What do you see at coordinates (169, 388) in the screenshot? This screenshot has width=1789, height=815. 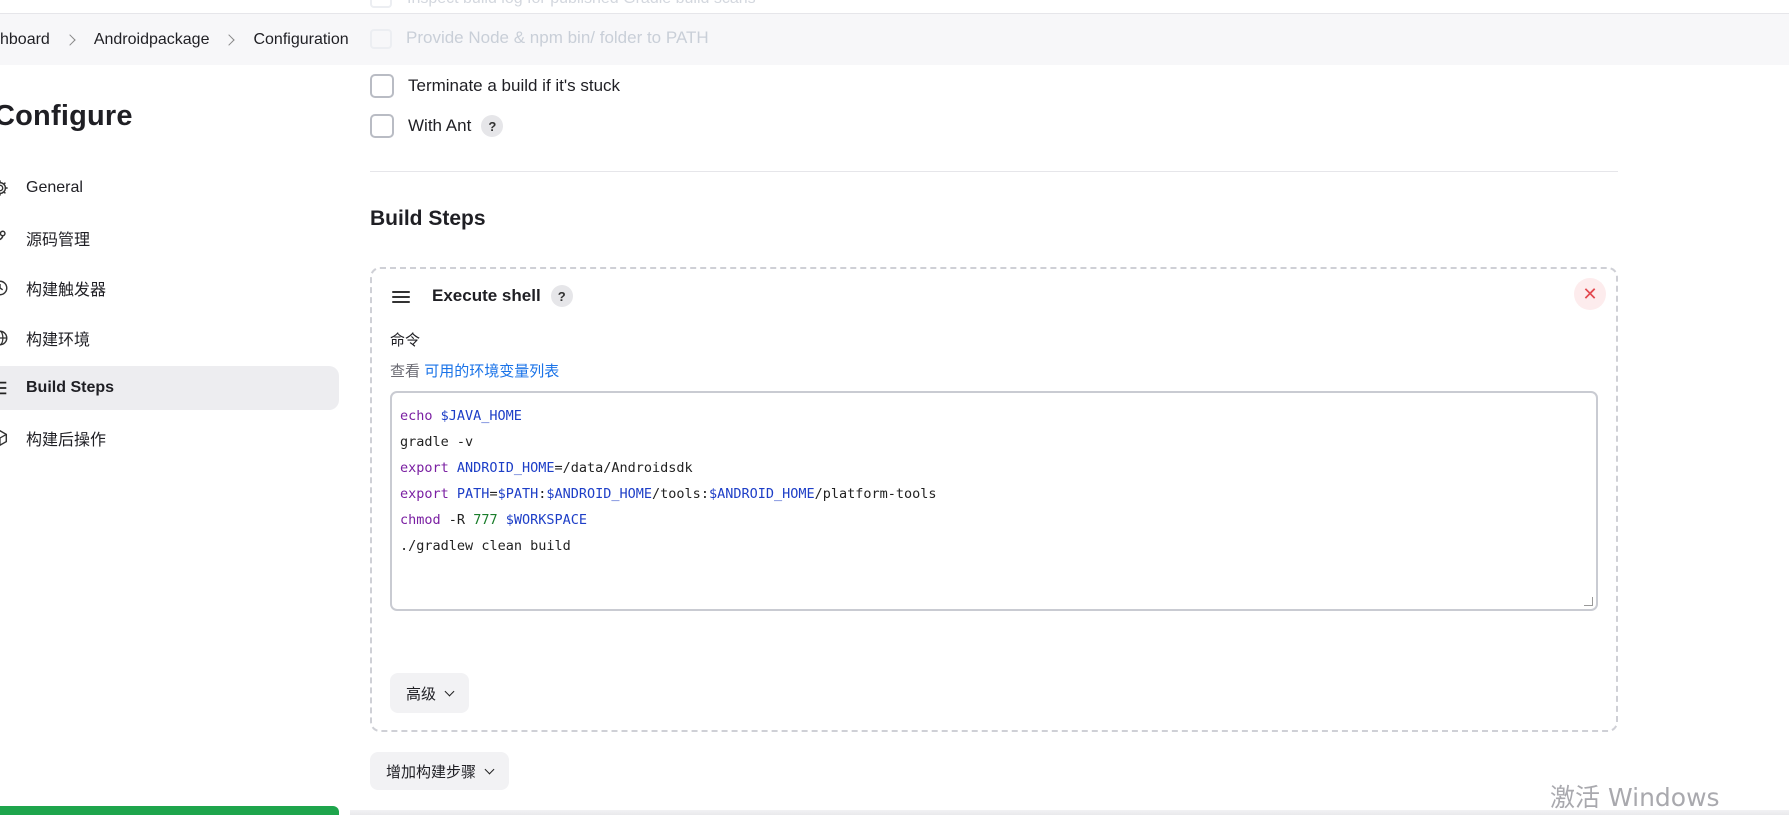 I see `sidebar-item-build-steps: Build Steps` at bounding box center [169, 388].